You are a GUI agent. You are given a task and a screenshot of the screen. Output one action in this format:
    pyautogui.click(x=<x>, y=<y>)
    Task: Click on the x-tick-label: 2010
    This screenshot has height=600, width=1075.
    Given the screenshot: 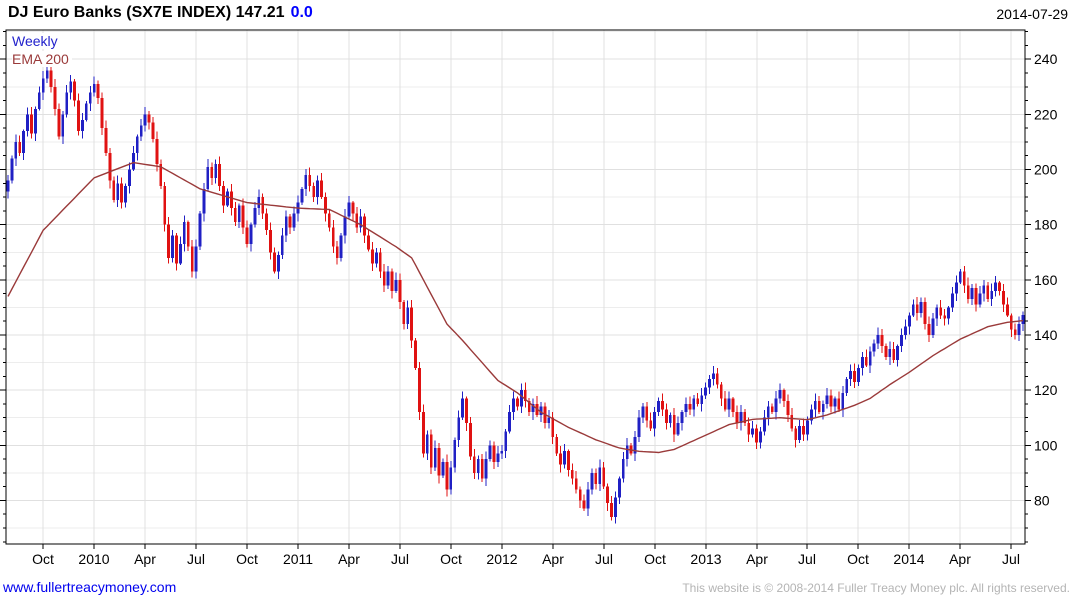 What is the action you would take?
    pyautogui.click(x=93, y=559)
    